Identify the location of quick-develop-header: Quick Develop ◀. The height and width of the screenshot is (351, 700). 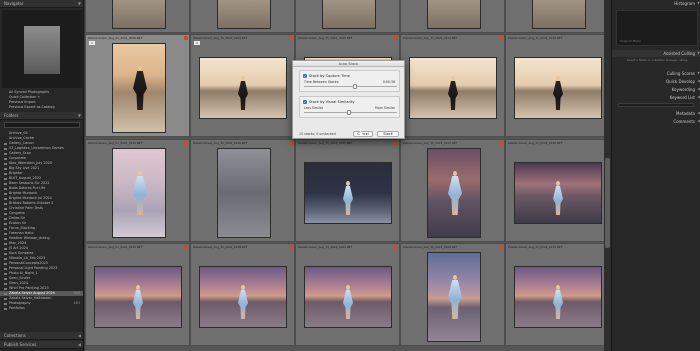
(656, 81).